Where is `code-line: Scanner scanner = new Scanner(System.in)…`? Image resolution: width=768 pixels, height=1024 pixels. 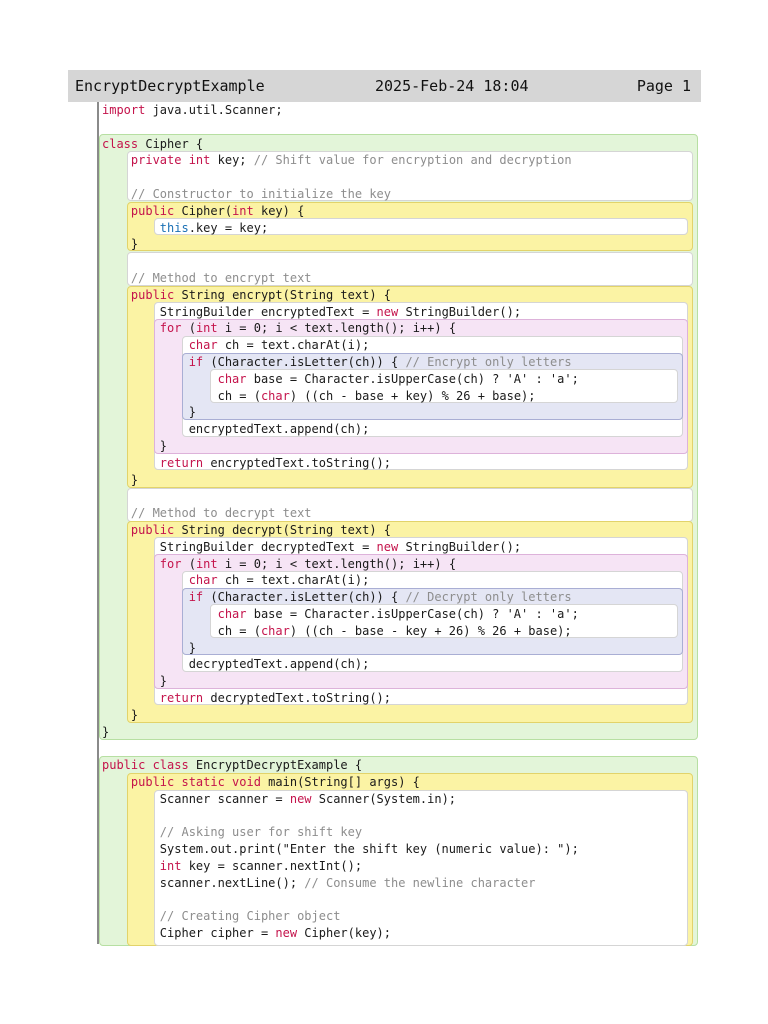 code-line: Scanner scanner = new Scanner(System.in)… is located at coordinates (279, 799).